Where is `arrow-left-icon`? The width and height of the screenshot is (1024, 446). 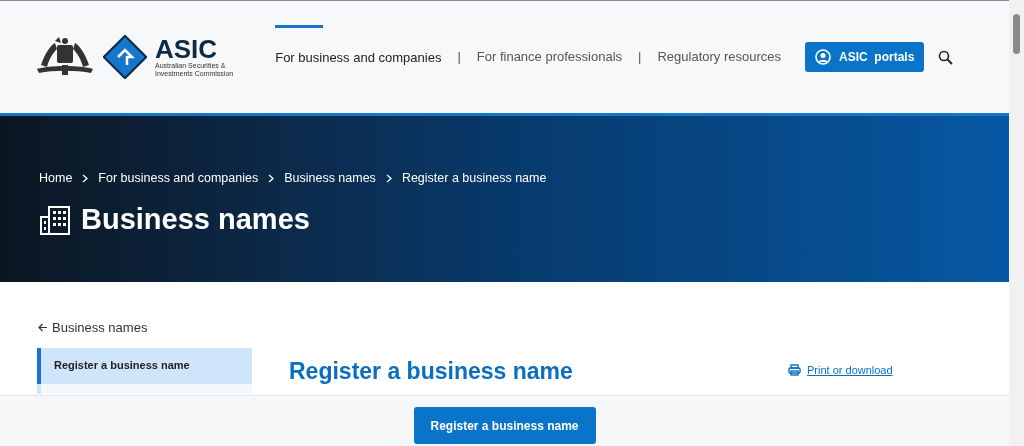 arrow-left-icon is located at coordinates (43, 328).